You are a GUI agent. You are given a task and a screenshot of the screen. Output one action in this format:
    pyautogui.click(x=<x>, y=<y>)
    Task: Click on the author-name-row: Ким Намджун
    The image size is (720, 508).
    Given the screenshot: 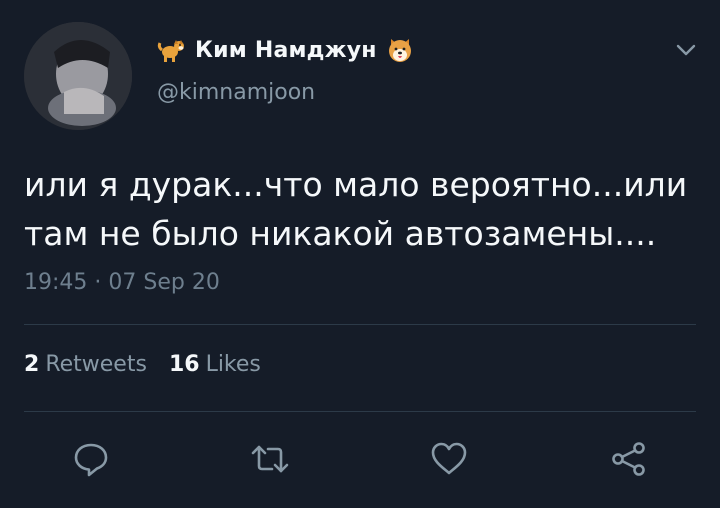 What is the action you would take?
    pyautogui.click(x=286, y=50)
    